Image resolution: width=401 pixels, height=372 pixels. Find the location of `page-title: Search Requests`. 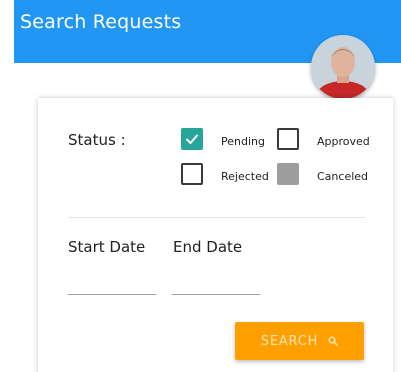

page-title: Search Requests is located at coordinates (101, 22).